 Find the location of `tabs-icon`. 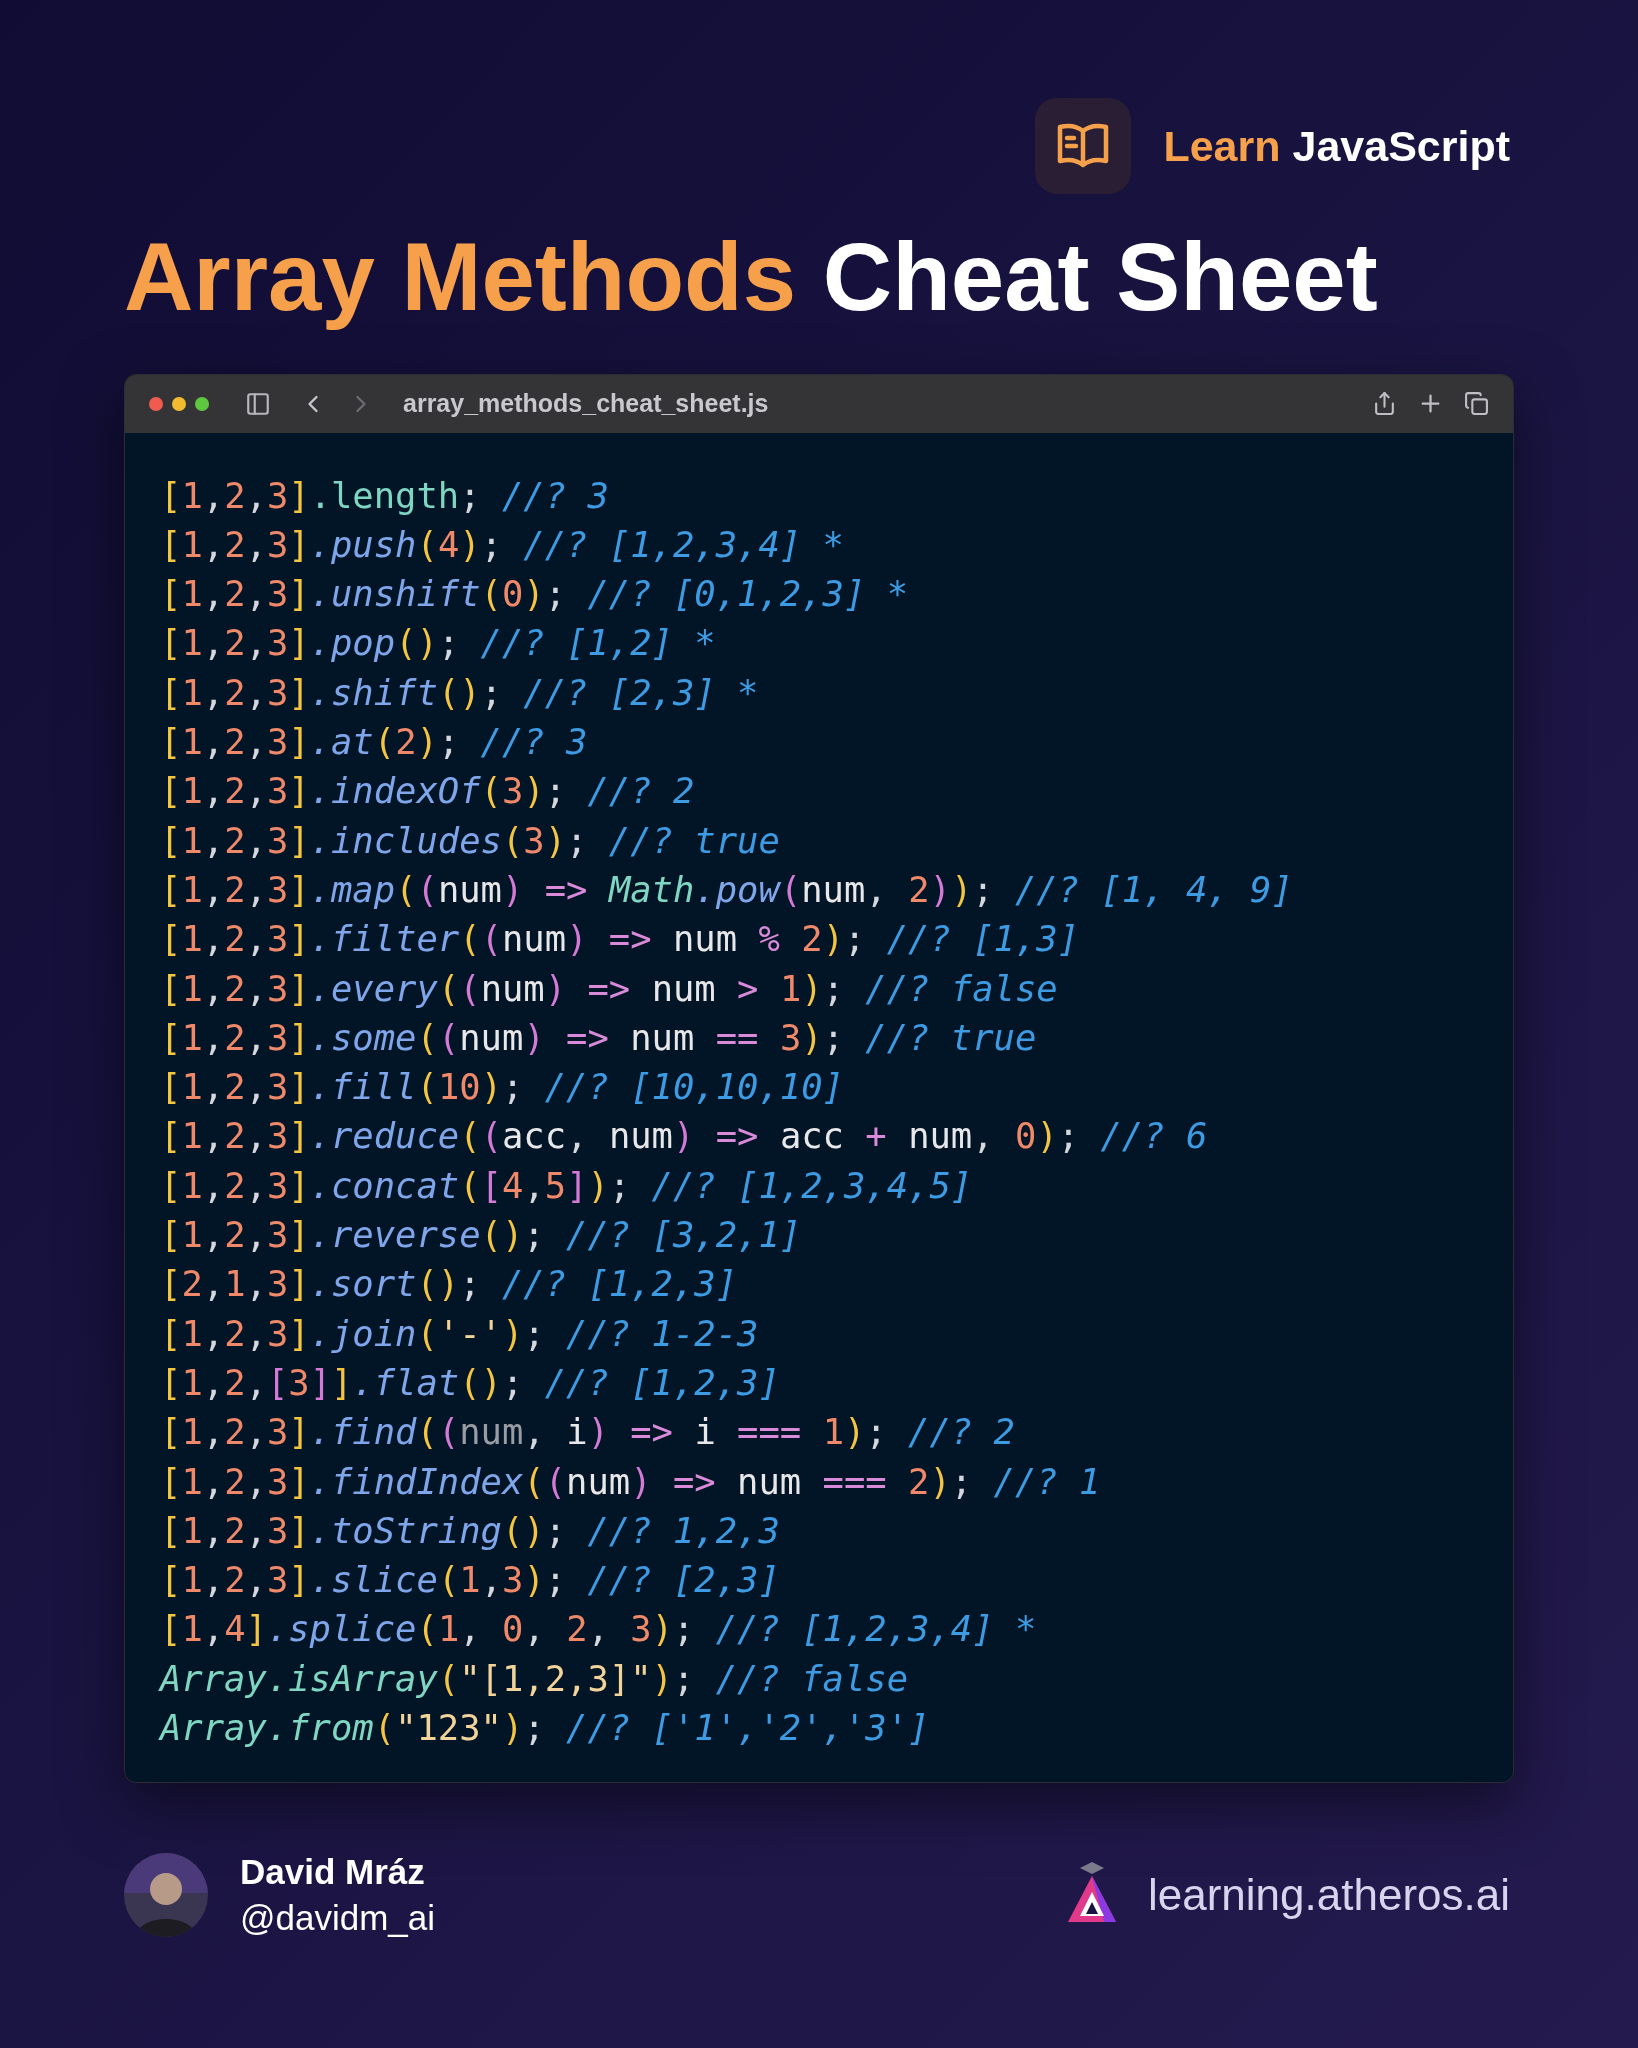

tabs-icon is located at coordinates (1476, 404).